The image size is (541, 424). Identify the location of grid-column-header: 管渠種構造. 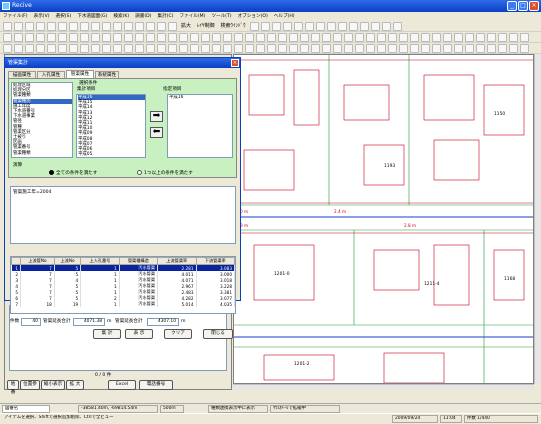
(138, 261).